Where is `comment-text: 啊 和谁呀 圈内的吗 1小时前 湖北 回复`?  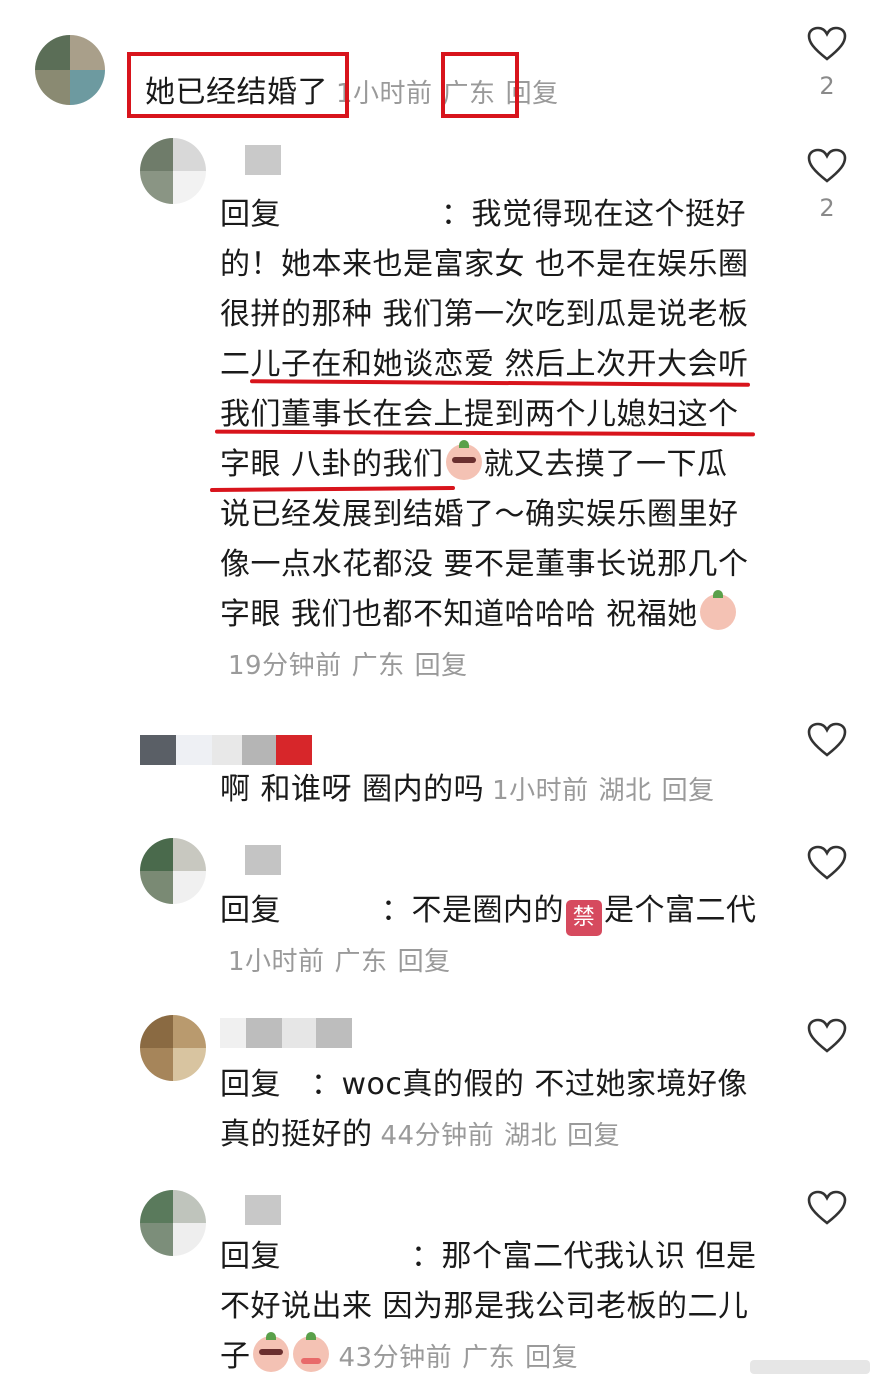 comment-text: 啊 和谁呀 圈内的吗 1小时前 湖北 回复 is located at coordinates (467, 789).